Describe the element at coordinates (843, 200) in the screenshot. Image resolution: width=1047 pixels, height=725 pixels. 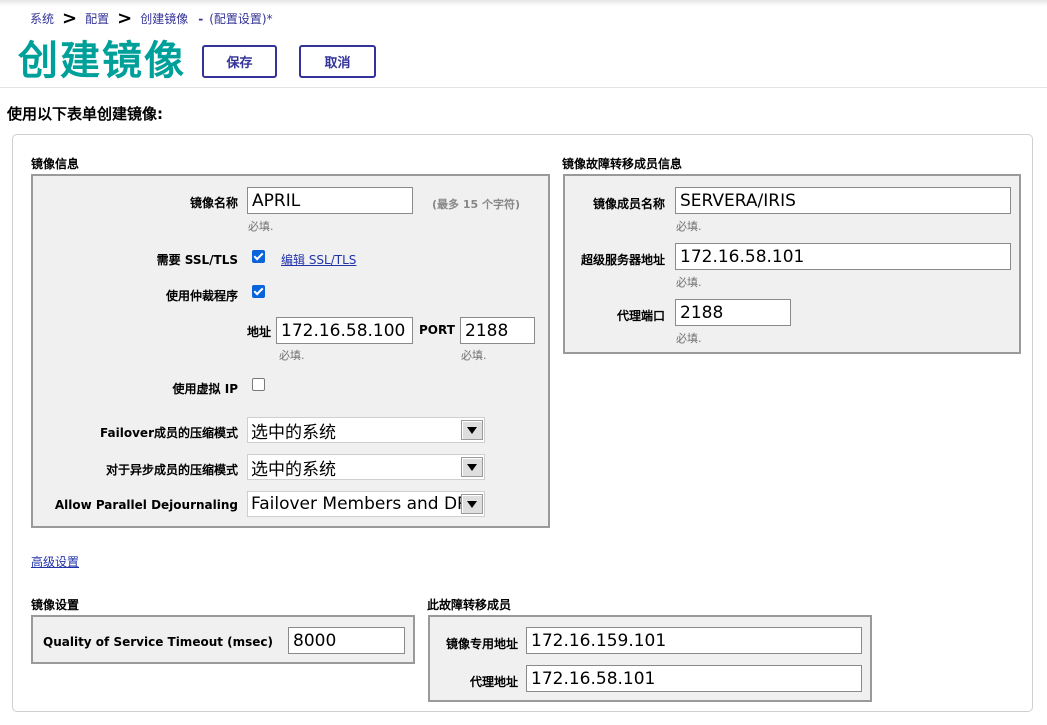
I see `member-name-input: SERVERA/IRIS` at that location.